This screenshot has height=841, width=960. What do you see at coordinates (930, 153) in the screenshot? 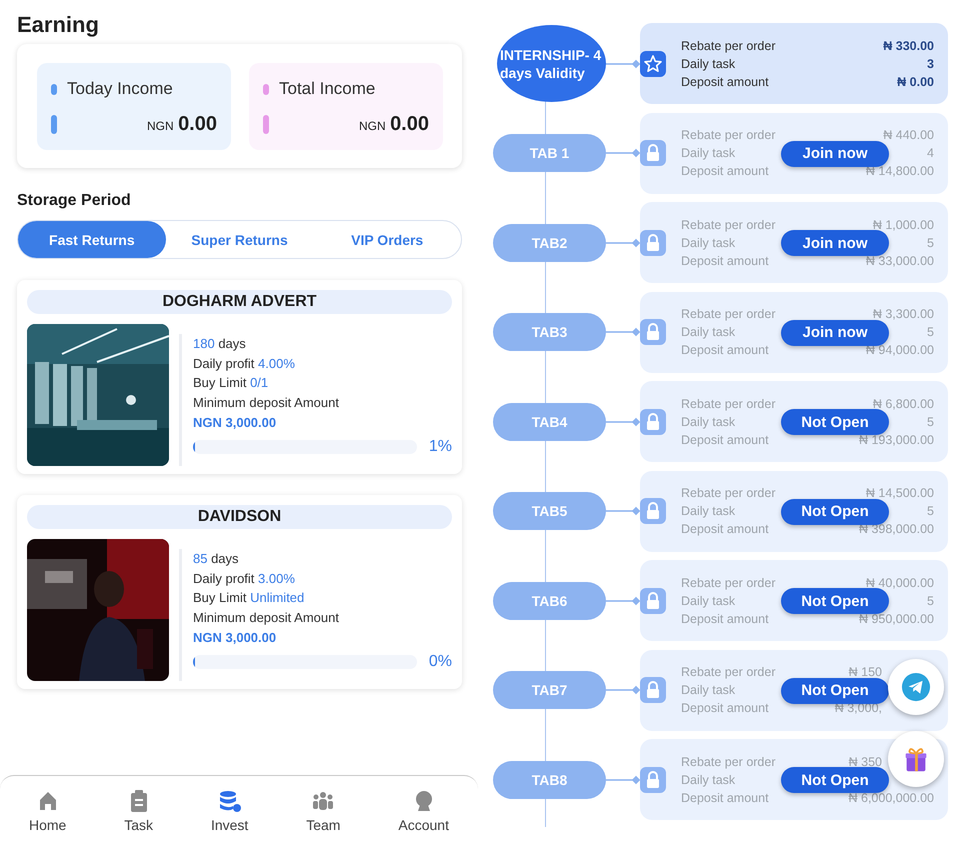
I see `tier-value: 4` at bounding box center [930, 153].